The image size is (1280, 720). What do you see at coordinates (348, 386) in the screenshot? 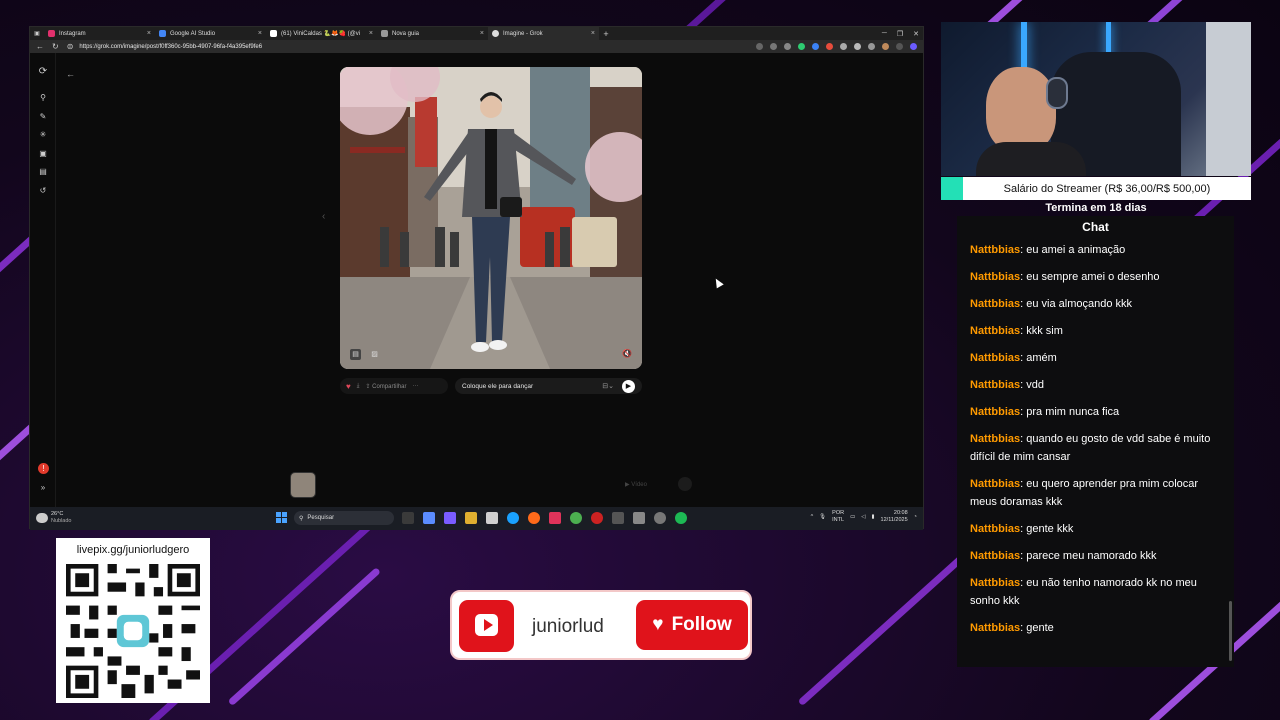
I see `heart-icon: ♥` at bounding box center [348, 386].